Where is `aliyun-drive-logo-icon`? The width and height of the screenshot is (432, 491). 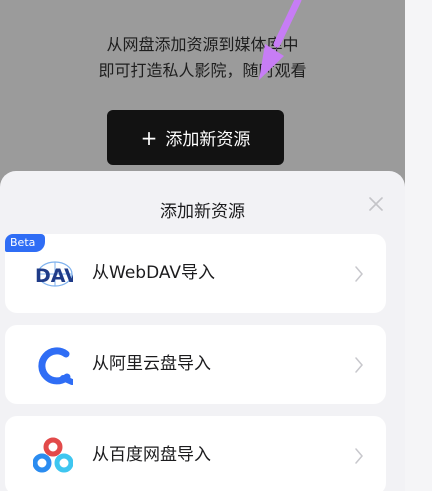
aliyun-drive-logo-icon is located at coordinates (55, 366).